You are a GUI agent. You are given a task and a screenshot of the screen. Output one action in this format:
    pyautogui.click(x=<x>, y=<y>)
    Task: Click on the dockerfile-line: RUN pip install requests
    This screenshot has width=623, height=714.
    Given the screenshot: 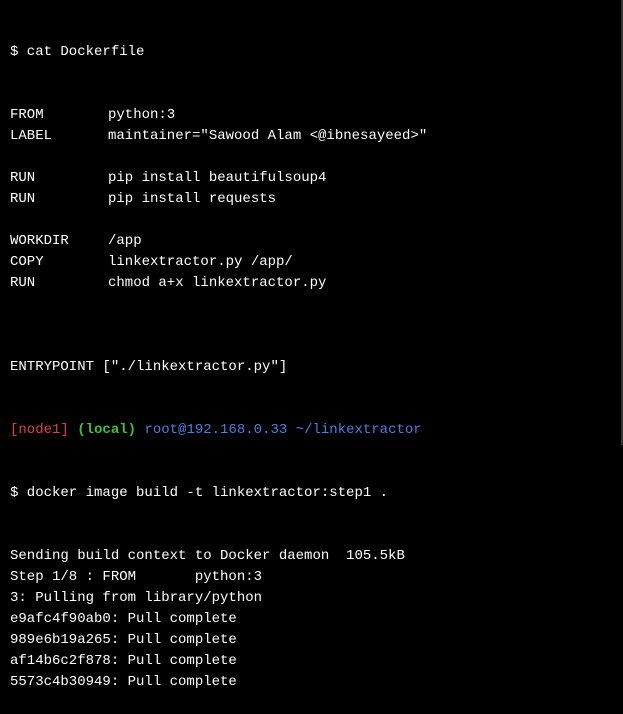 What is the action you would take?
    pyautogui.click(x=316, y=199)
    